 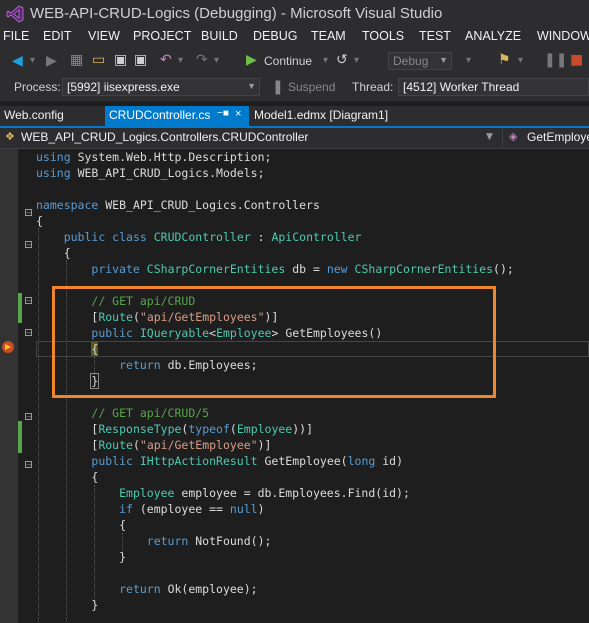 I want to click on process-value: [5992] iisexpress.exe, so click(x=123, y=87).